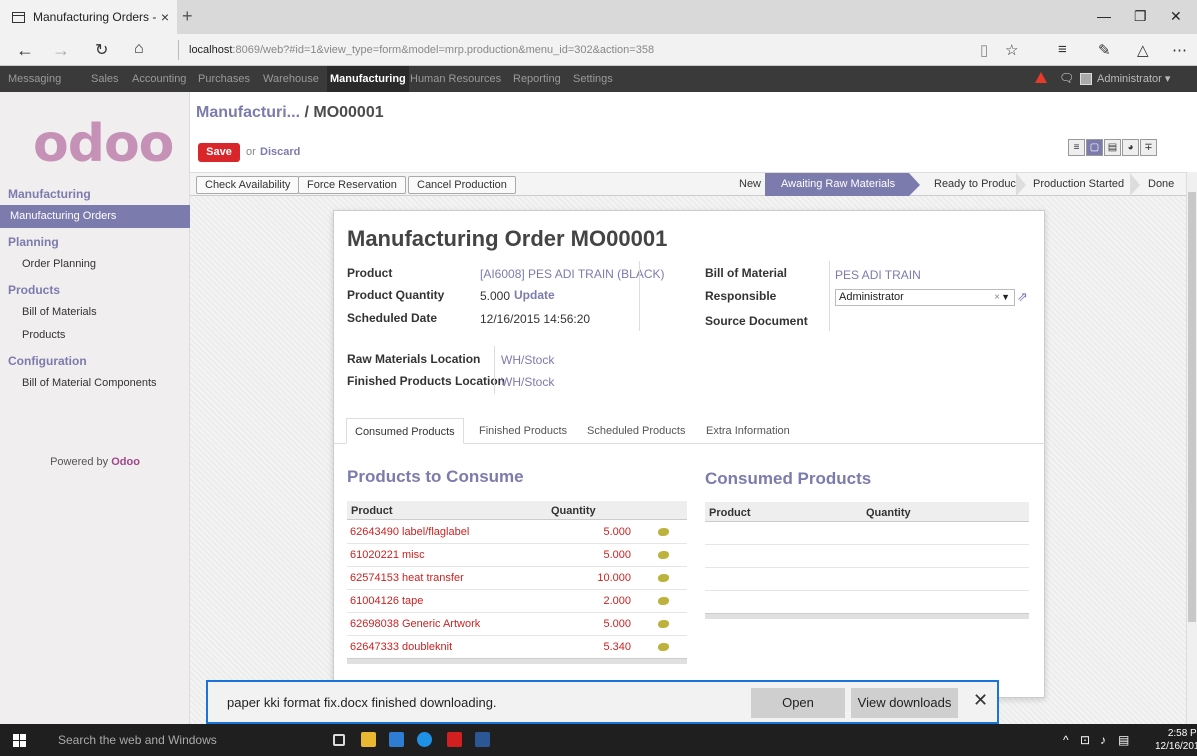 This screenshot has height=756, width=1197. I want to click on responsible-field: Administrator × ▼, so click(925, 297).